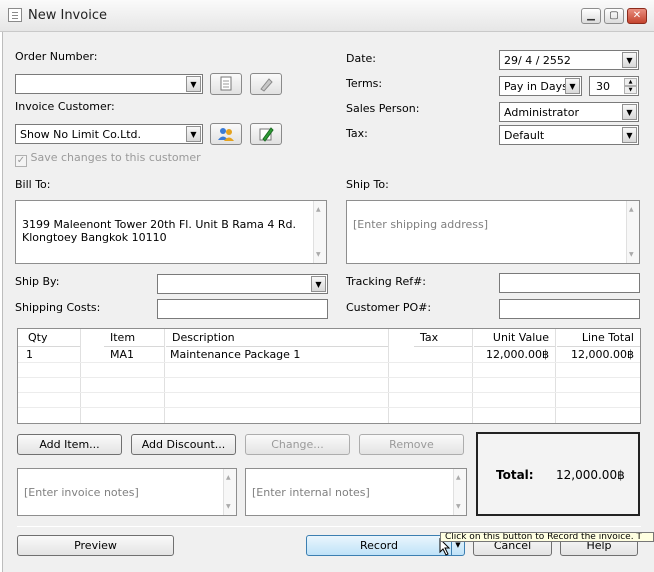  I want to click on cell-description: Maintenance Package 1, so click(235, 354).